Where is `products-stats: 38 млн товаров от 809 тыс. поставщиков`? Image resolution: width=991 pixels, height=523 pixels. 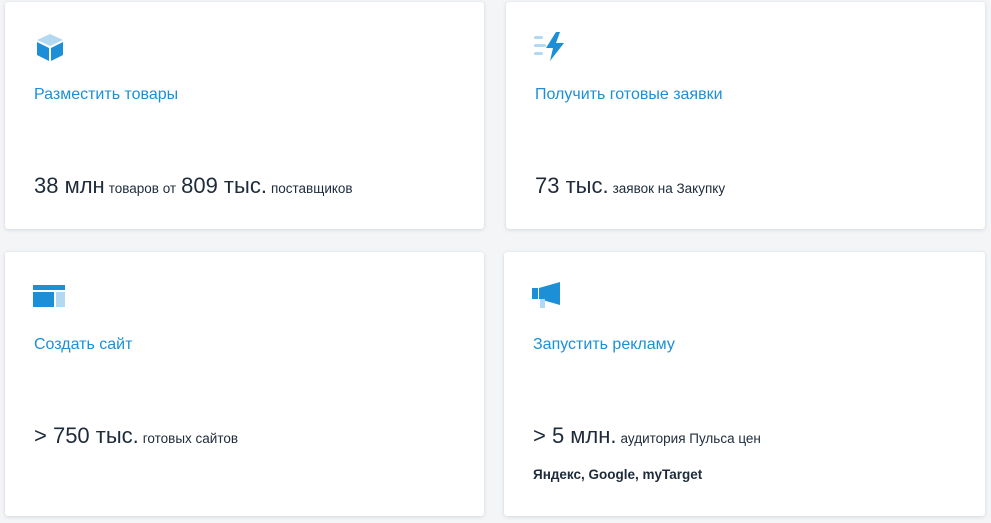 products-stats: 38 млн товаров от 809 тыс. поставщиков is located at coordinates (196, 186).